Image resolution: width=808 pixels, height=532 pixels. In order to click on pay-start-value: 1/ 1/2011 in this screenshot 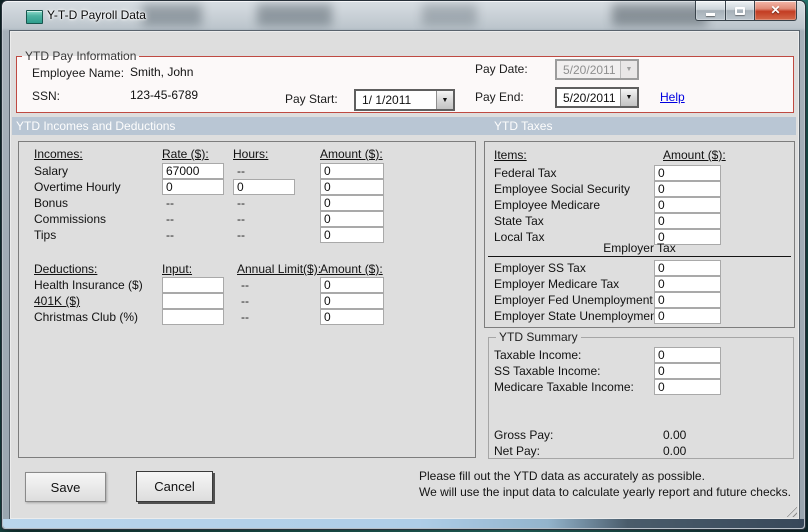, I will do `click(387, 100)`.